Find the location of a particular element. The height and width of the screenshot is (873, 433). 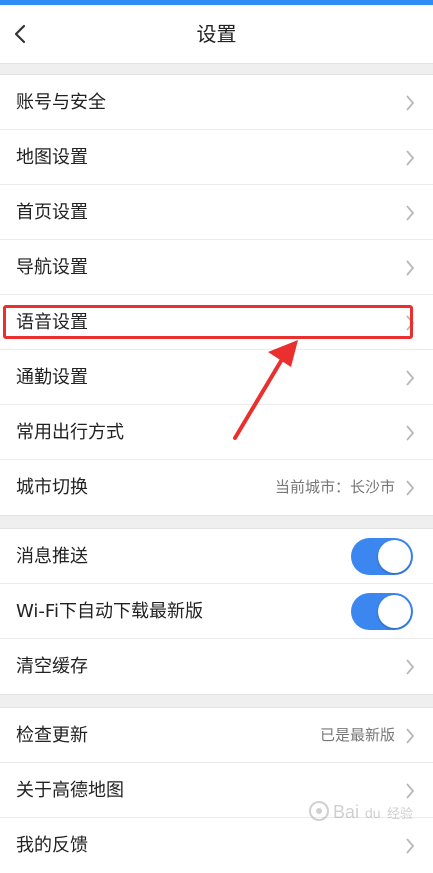

back-icon is located at coordinates (25, 34).